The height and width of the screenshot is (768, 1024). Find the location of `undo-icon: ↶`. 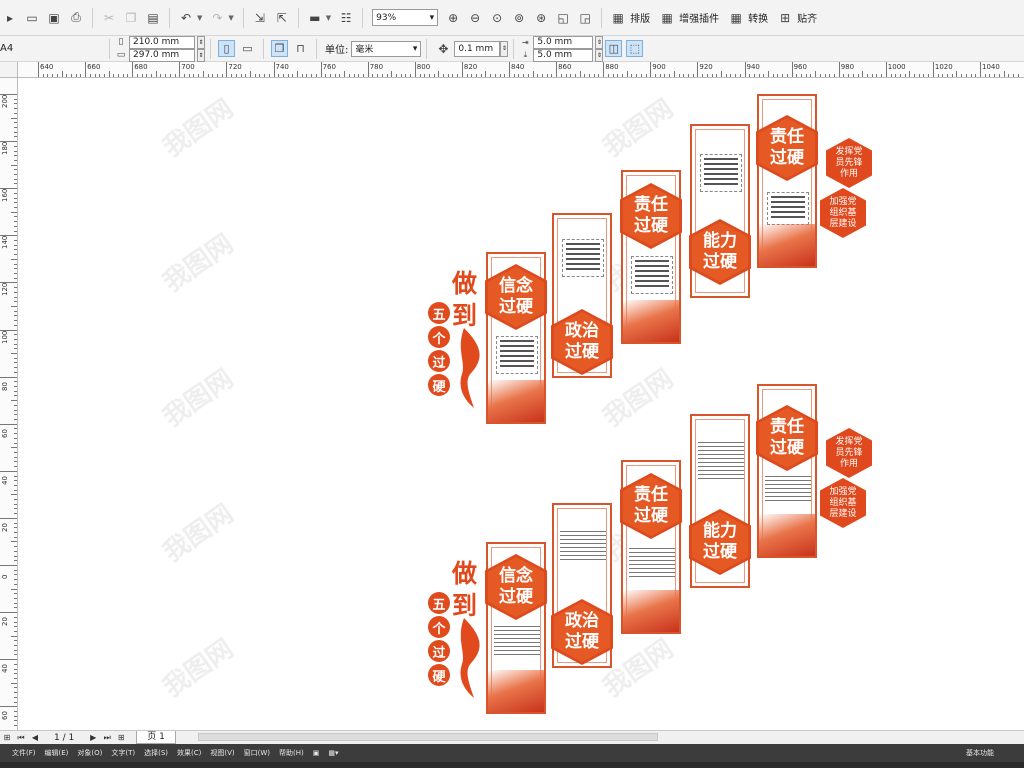

undo-icon: ↶ is located at coordinates (186, 18).